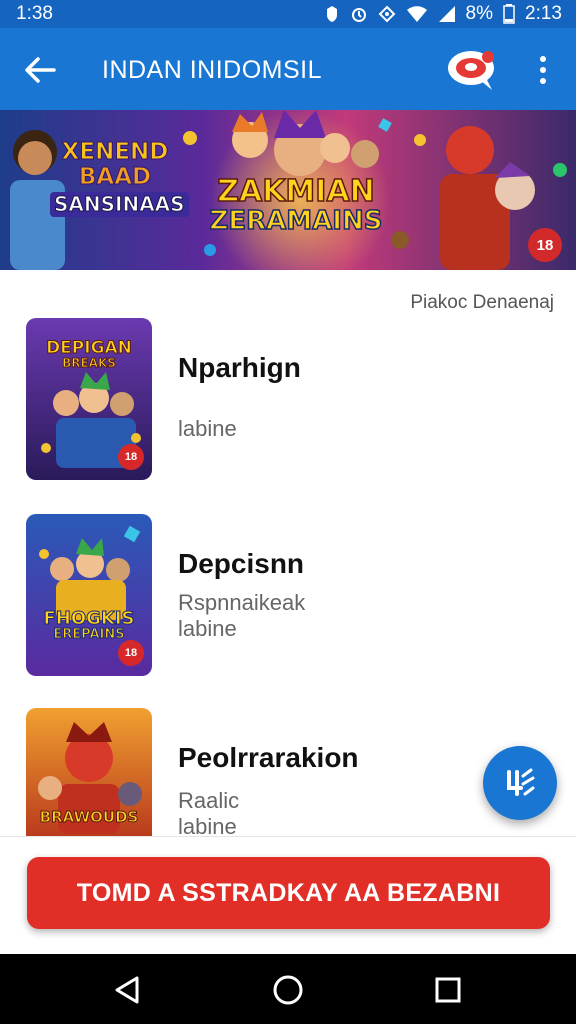 This screenshot has height=1024, width=576. What do you see at coordinates (386, 14) in the screenshot?
I see `data-saver-icon` at bounding box center [386, 14].